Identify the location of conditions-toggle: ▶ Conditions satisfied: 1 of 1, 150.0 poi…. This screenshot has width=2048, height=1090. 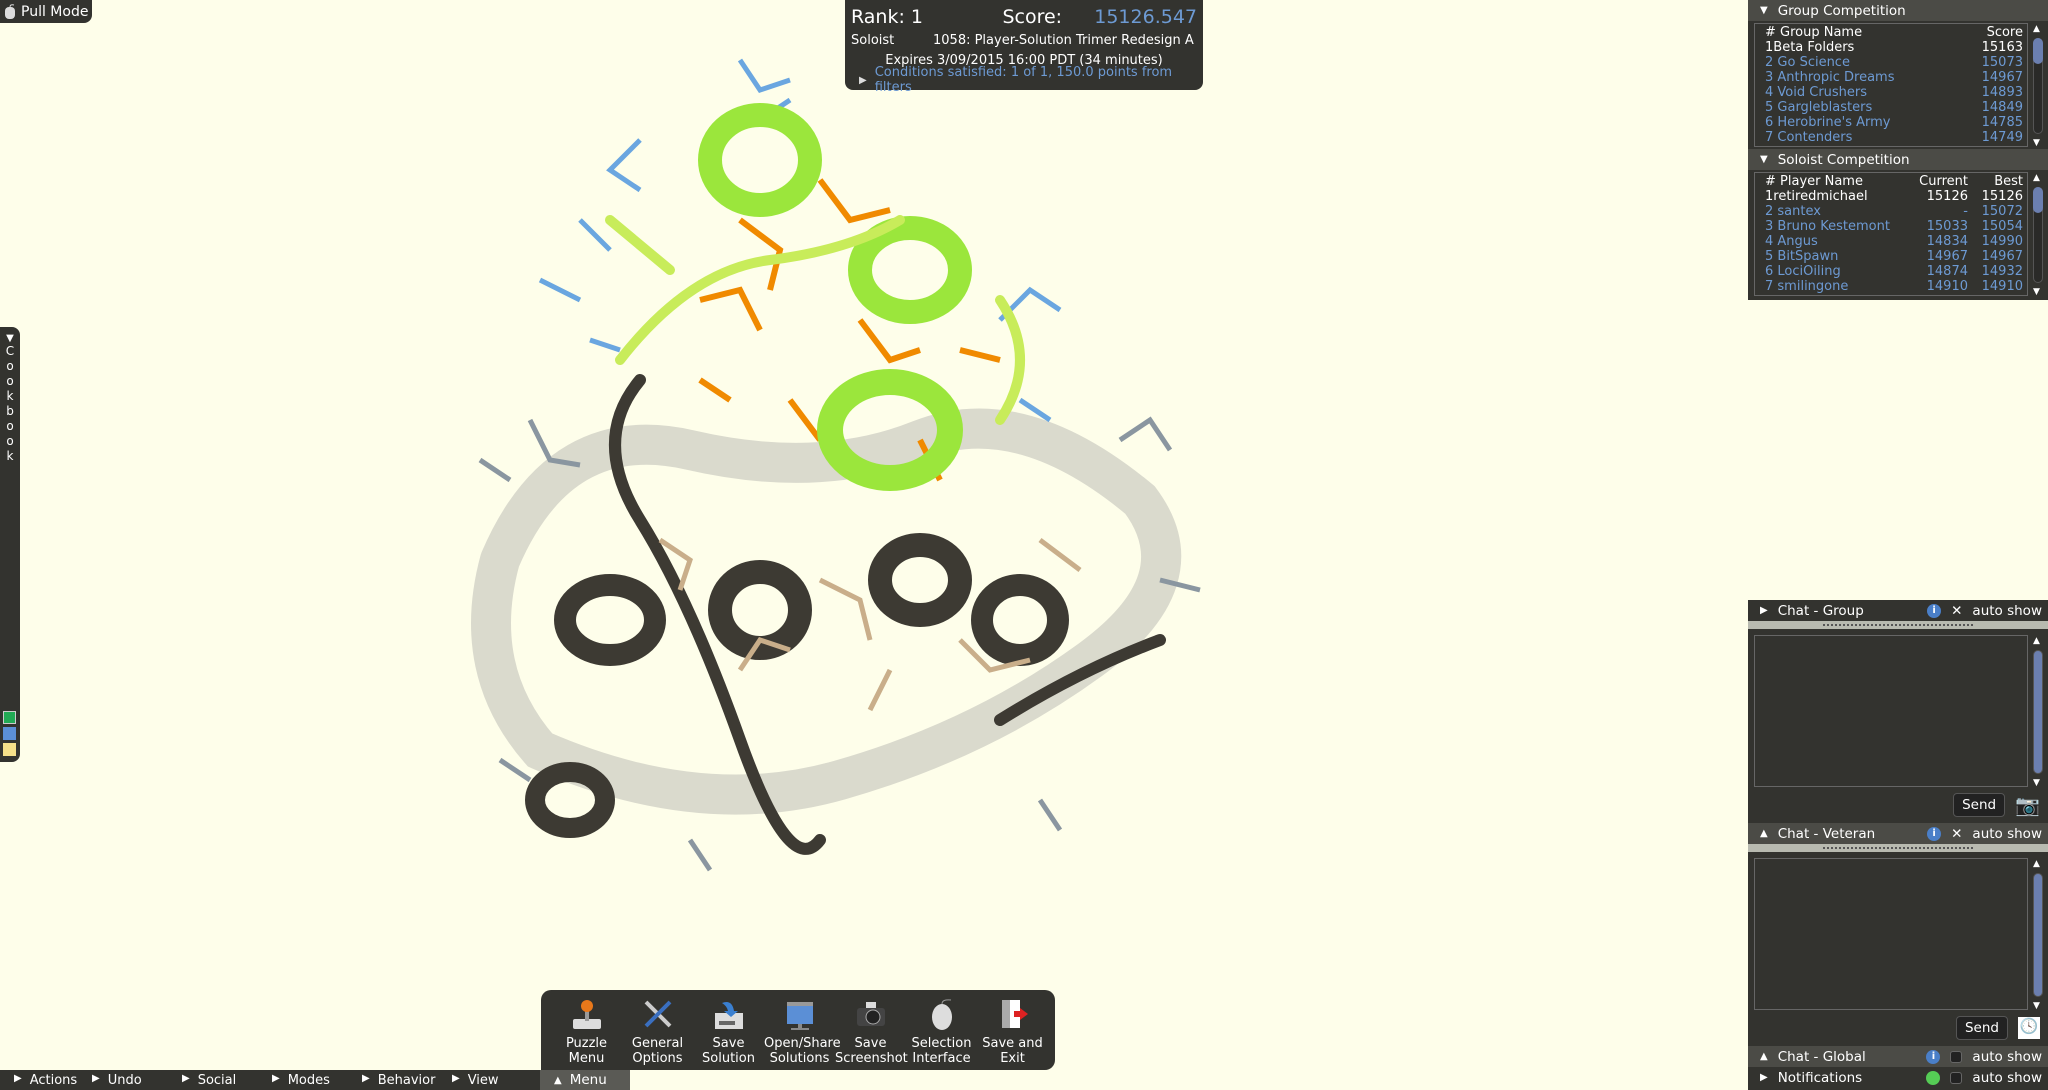
(1024, 80).